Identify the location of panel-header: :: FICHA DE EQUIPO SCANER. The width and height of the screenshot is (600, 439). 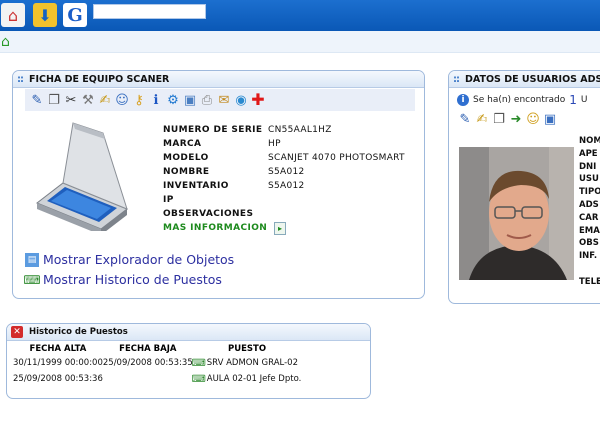
(218, 79).